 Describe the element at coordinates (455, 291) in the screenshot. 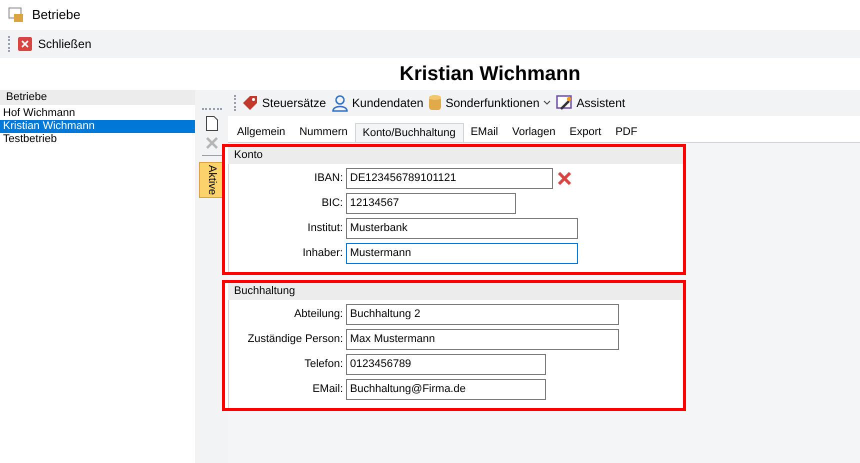

I see `group-heading: Buchhaltung` at that location.